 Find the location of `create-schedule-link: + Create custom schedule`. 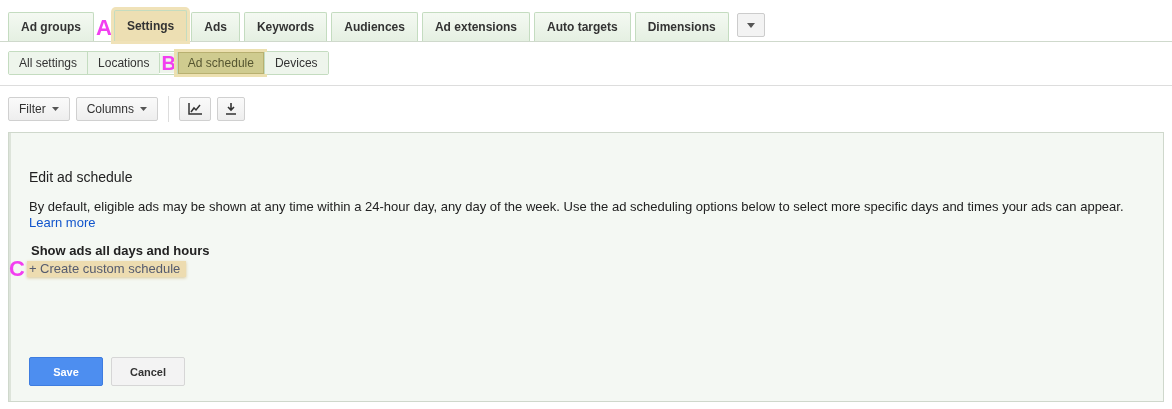

create-schedule-link: + Create custom schedule is located at coordinates (106, 269).